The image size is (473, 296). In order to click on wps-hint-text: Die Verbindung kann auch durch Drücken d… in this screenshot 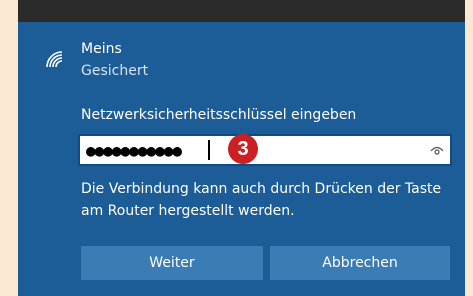, I will do `click(261, 200)`.